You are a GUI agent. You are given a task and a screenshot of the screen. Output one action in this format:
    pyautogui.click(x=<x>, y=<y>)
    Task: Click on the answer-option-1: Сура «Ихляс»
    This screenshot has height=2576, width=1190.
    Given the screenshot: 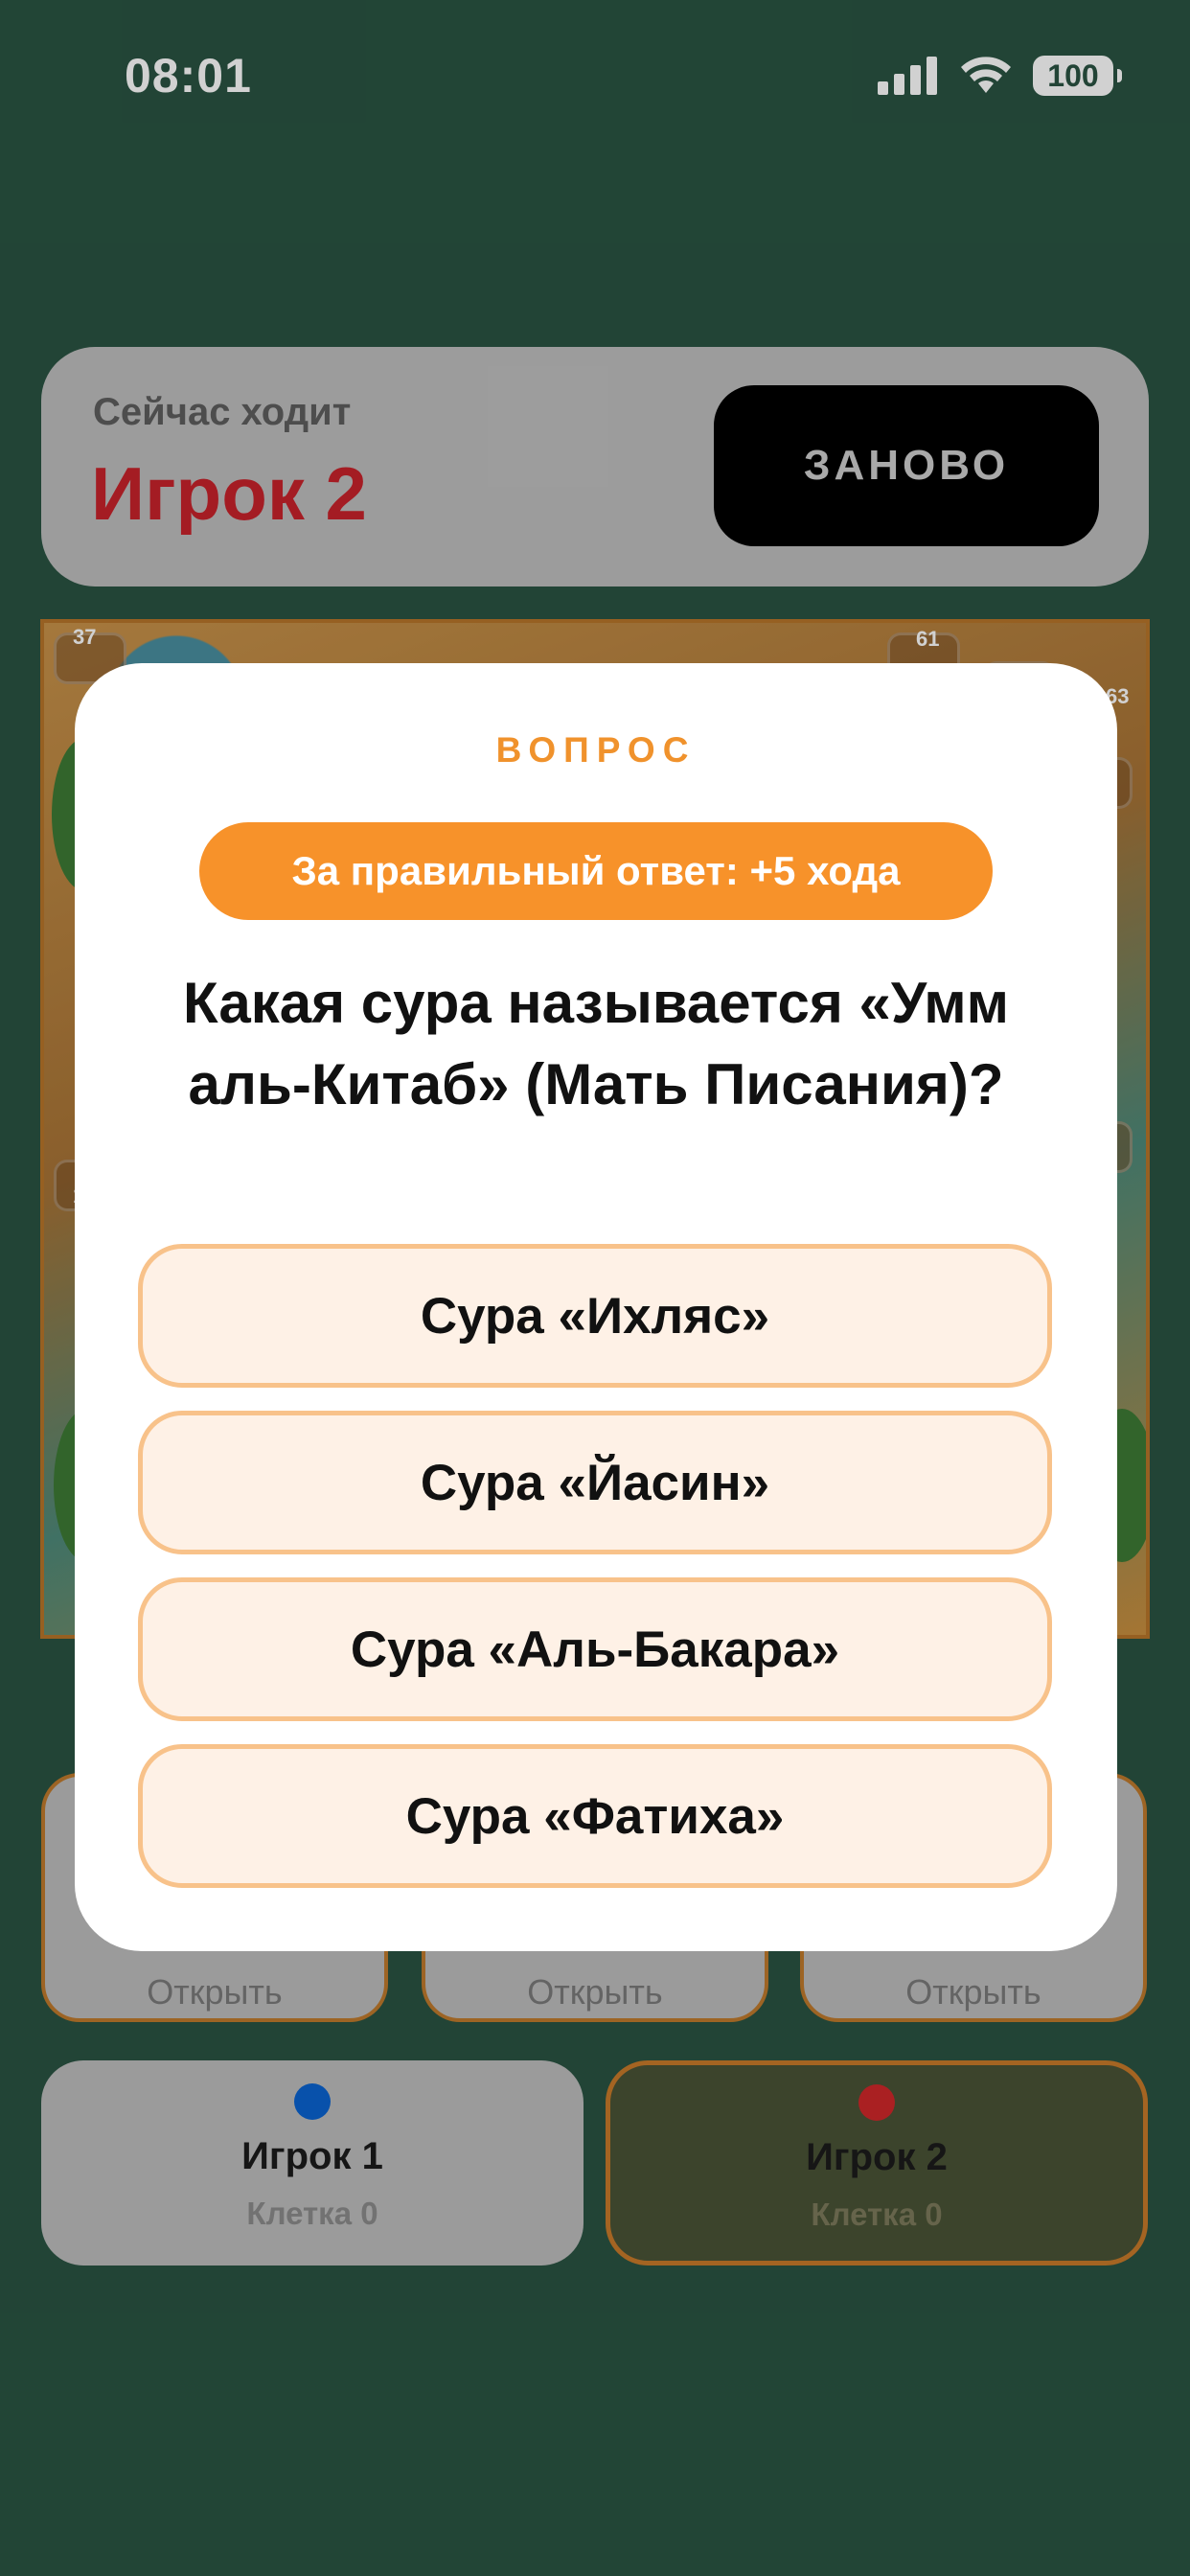 What is the action you would take?
    pyautogui.click(x=595, y=1316)
    